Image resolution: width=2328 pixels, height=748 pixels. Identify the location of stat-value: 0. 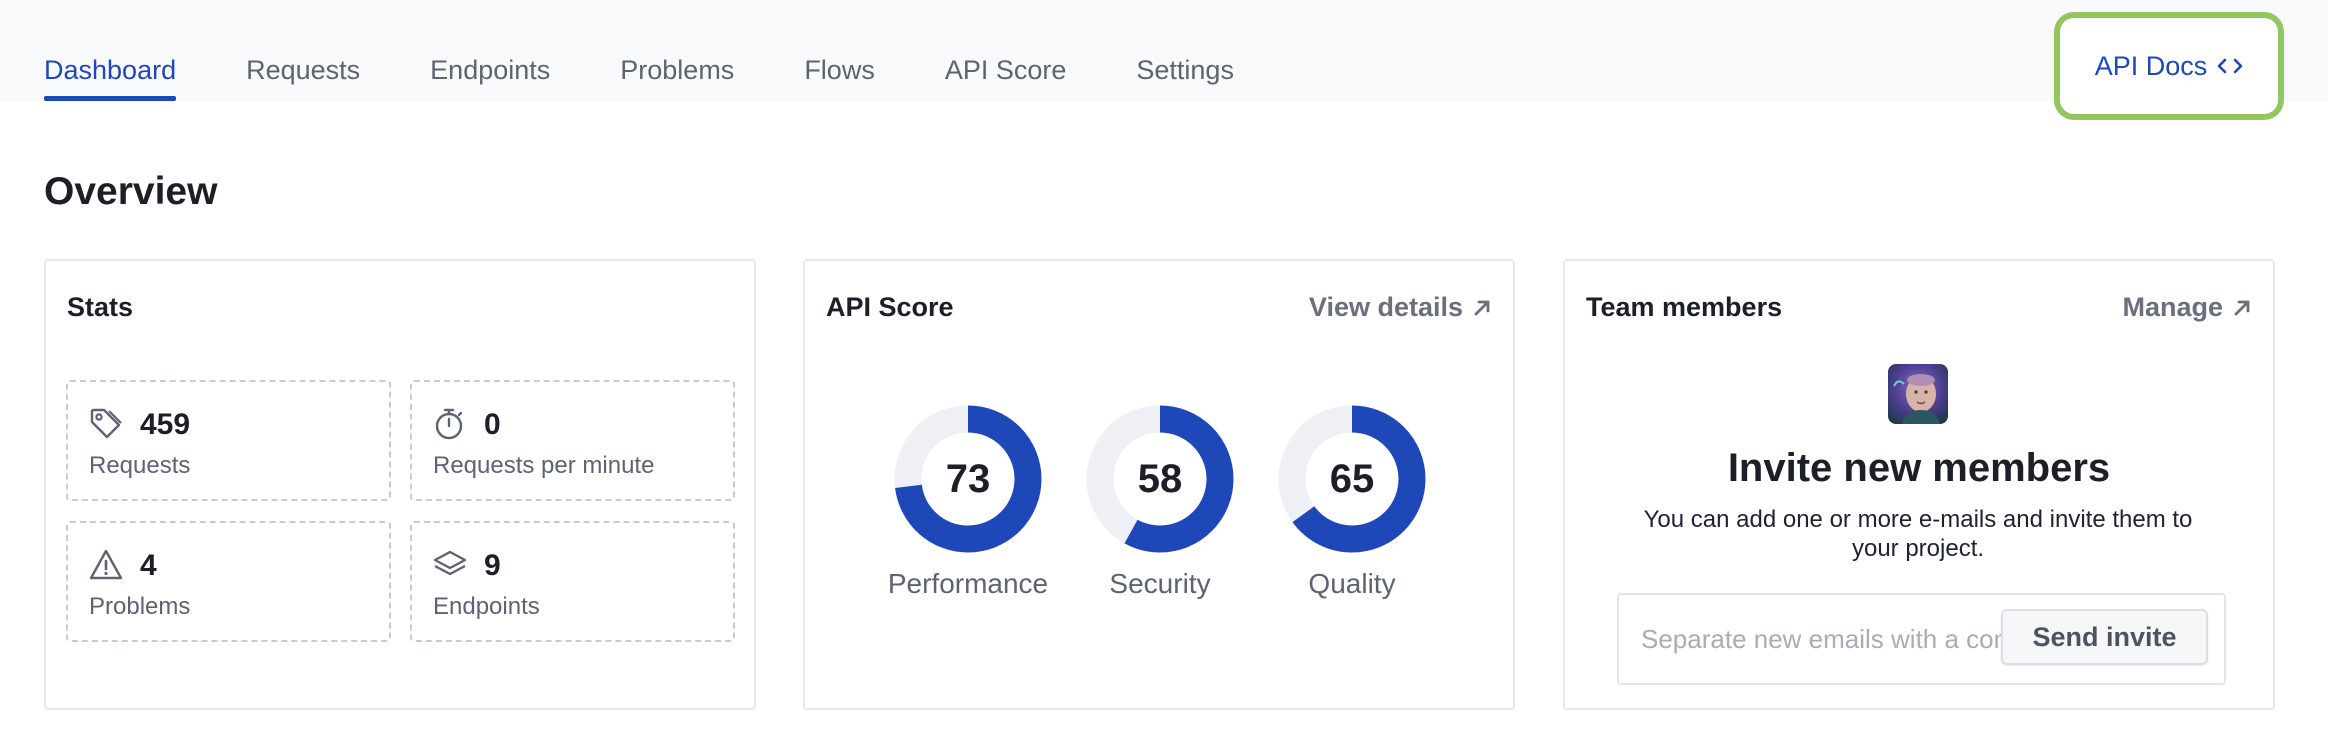
(492, 424).